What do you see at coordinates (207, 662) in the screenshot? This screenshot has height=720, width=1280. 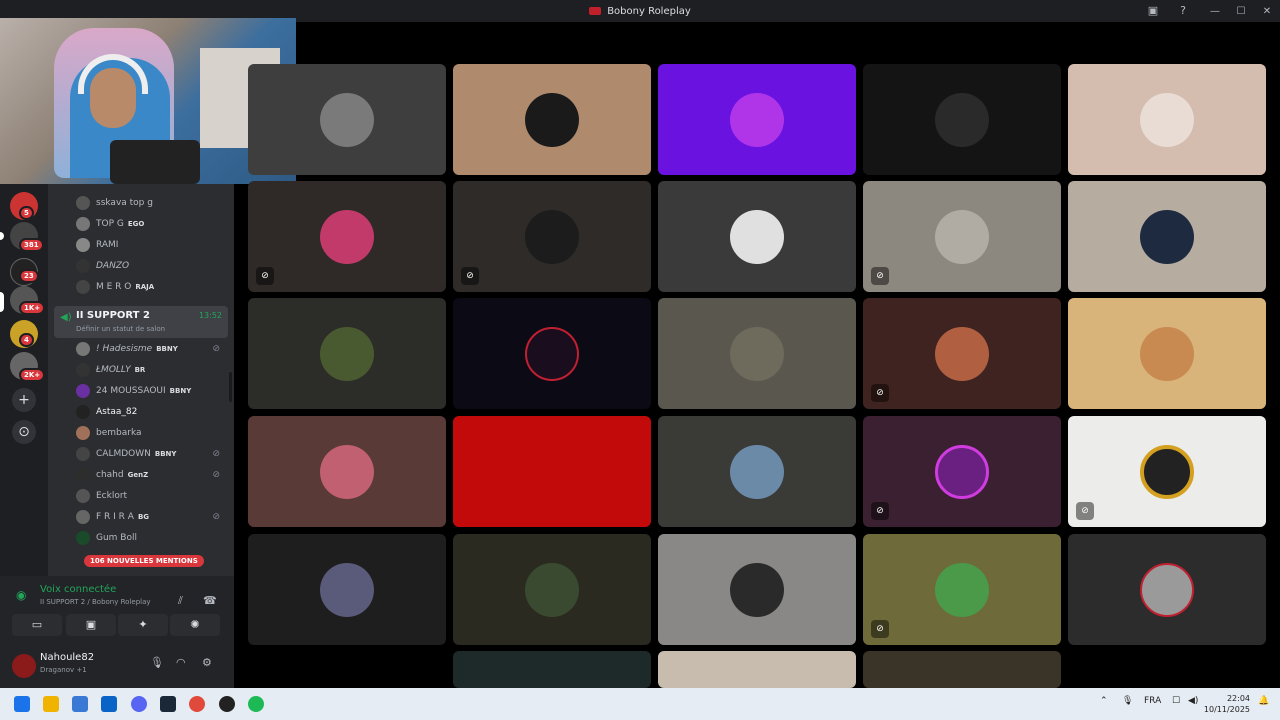 I see `settings-gear-icon: ⚙` at bounding box center [207, 662].